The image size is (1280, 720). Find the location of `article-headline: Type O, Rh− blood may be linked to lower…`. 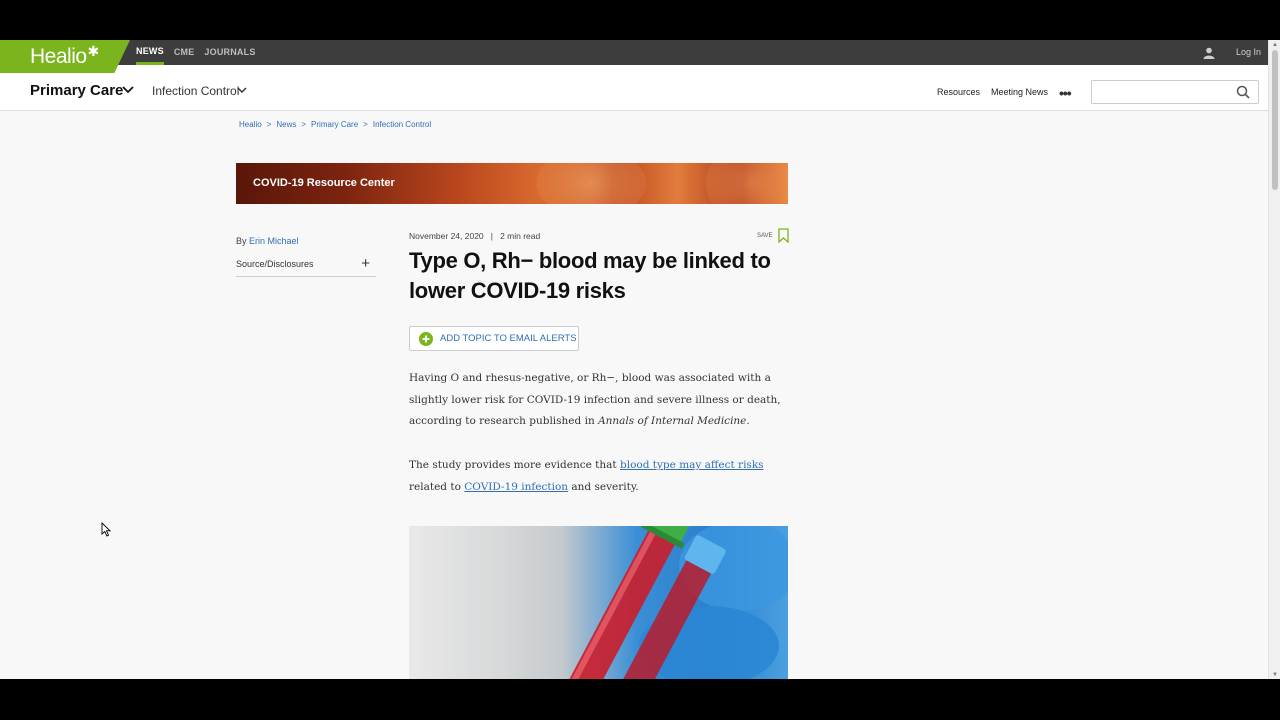

article-headline: Type O, Rh− blood may be linked to lower… is located at coordinates (590, 275).